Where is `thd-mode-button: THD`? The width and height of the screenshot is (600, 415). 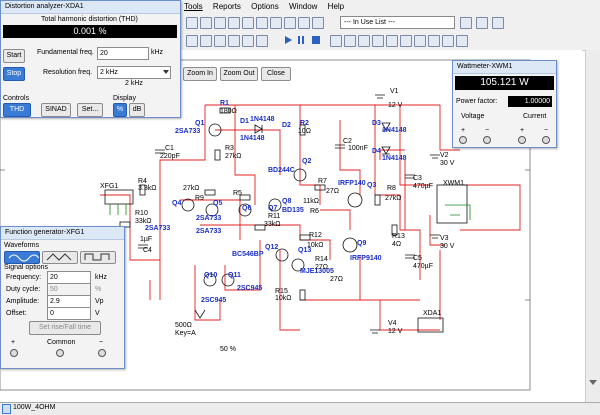
thd-mode-button: THD is located at coordinates (17, 110).